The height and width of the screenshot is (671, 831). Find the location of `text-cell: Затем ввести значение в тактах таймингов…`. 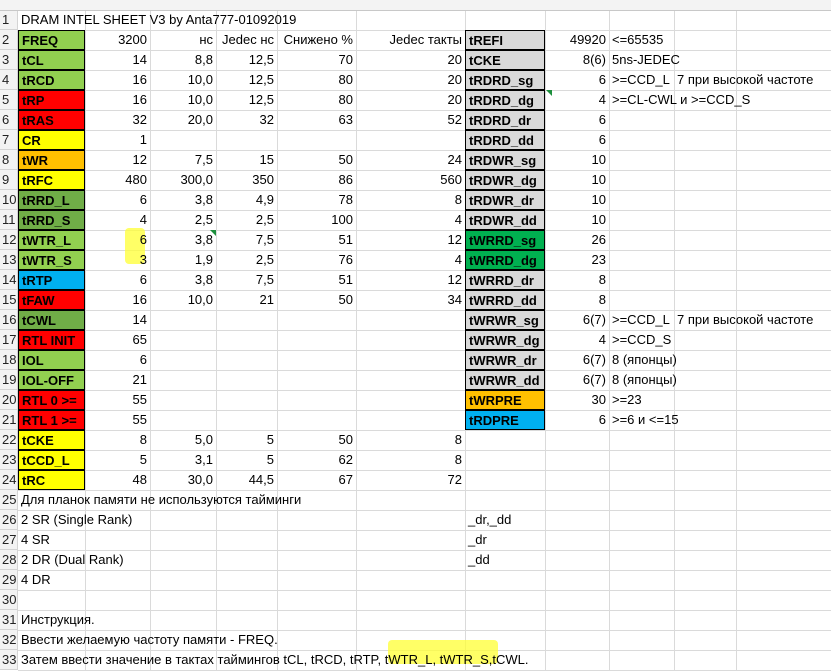

text-cell: Затем ввести значение в тактах таймингов… is located at coordinates (275, 660).